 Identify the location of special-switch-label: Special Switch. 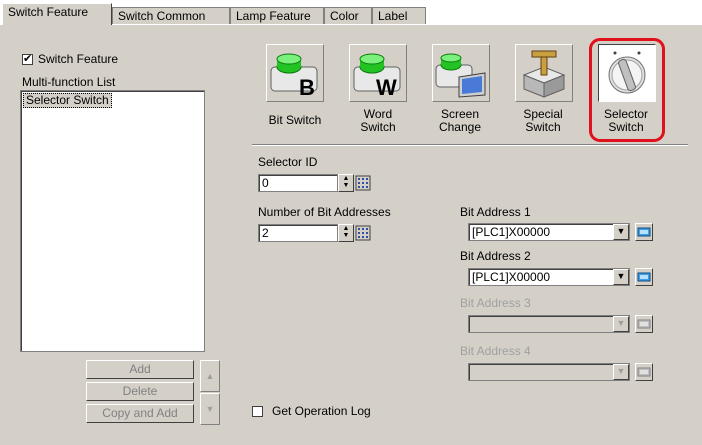
(543, 120).